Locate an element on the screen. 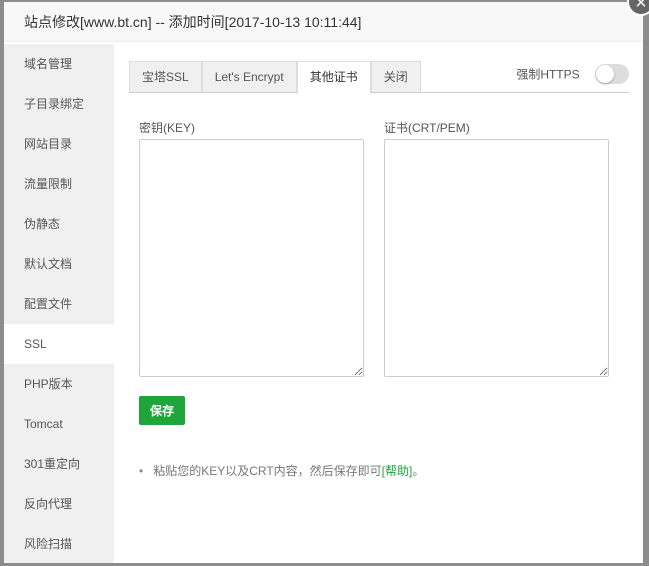 The height and width of the screenshot is (566, 649). sidebar-item-subdir: 子目录绑定 is located at coordinates (59, 104).